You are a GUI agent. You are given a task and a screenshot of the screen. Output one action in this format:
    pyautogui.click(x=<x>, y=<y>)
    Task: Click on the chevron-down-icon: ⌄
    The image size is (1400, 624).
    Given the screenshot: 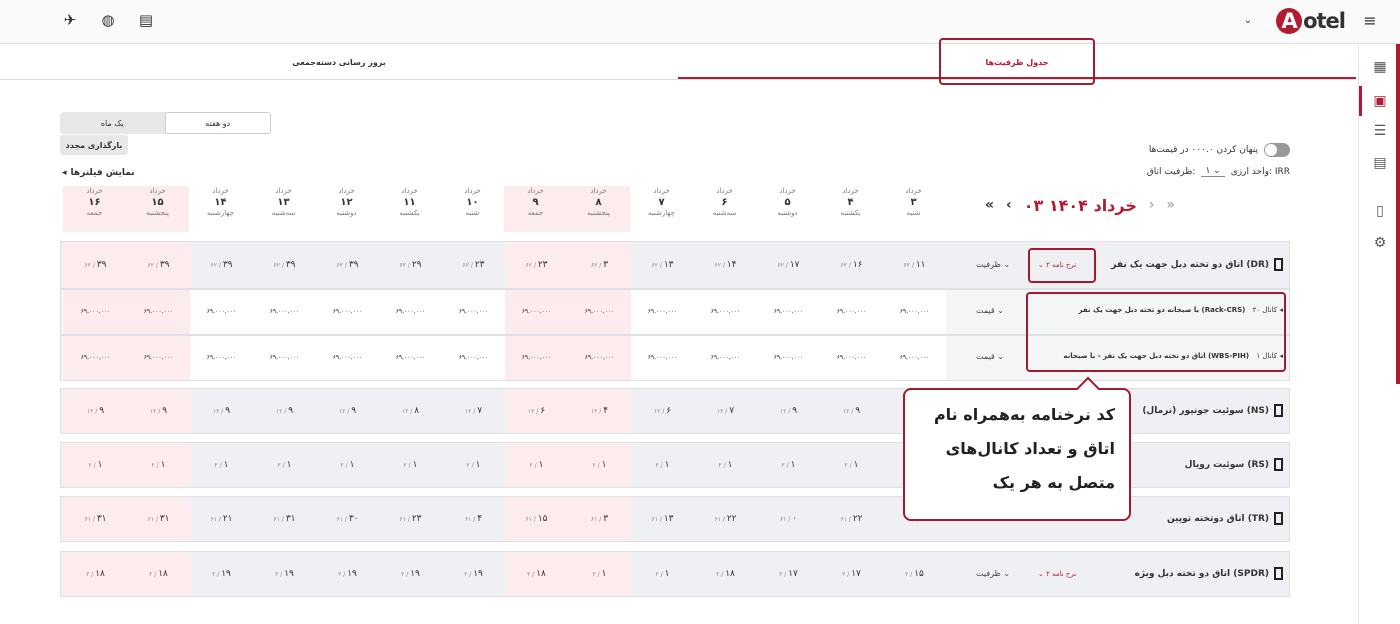 What is the action you would take?
    pyautogui.click(x=1248, y=20)
    